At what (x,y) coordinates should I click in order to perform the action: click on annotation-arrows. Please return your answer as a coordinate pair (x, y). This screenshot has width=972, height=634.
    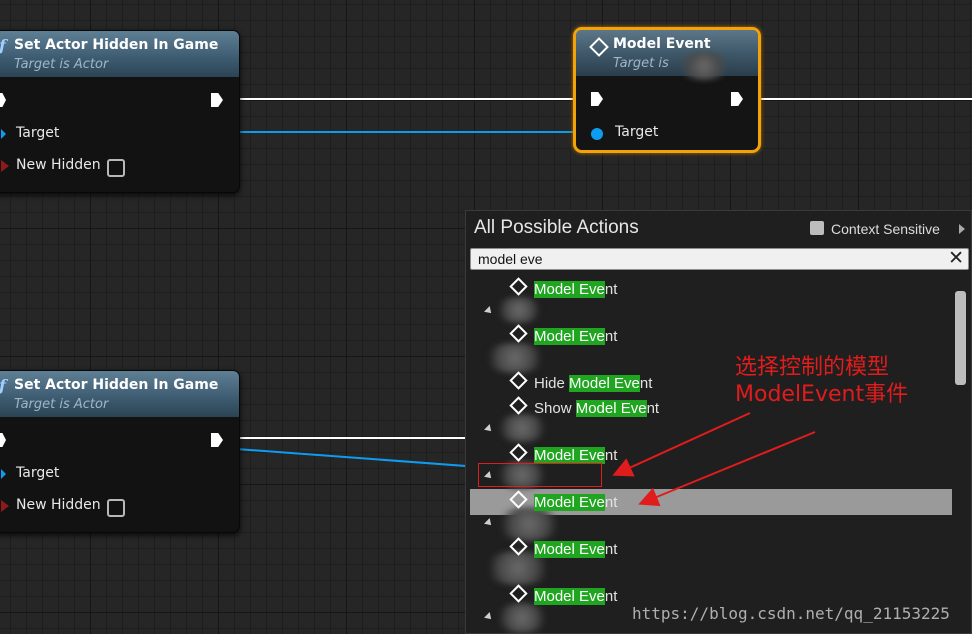
    Looking at the image, I should click on (714, 459).